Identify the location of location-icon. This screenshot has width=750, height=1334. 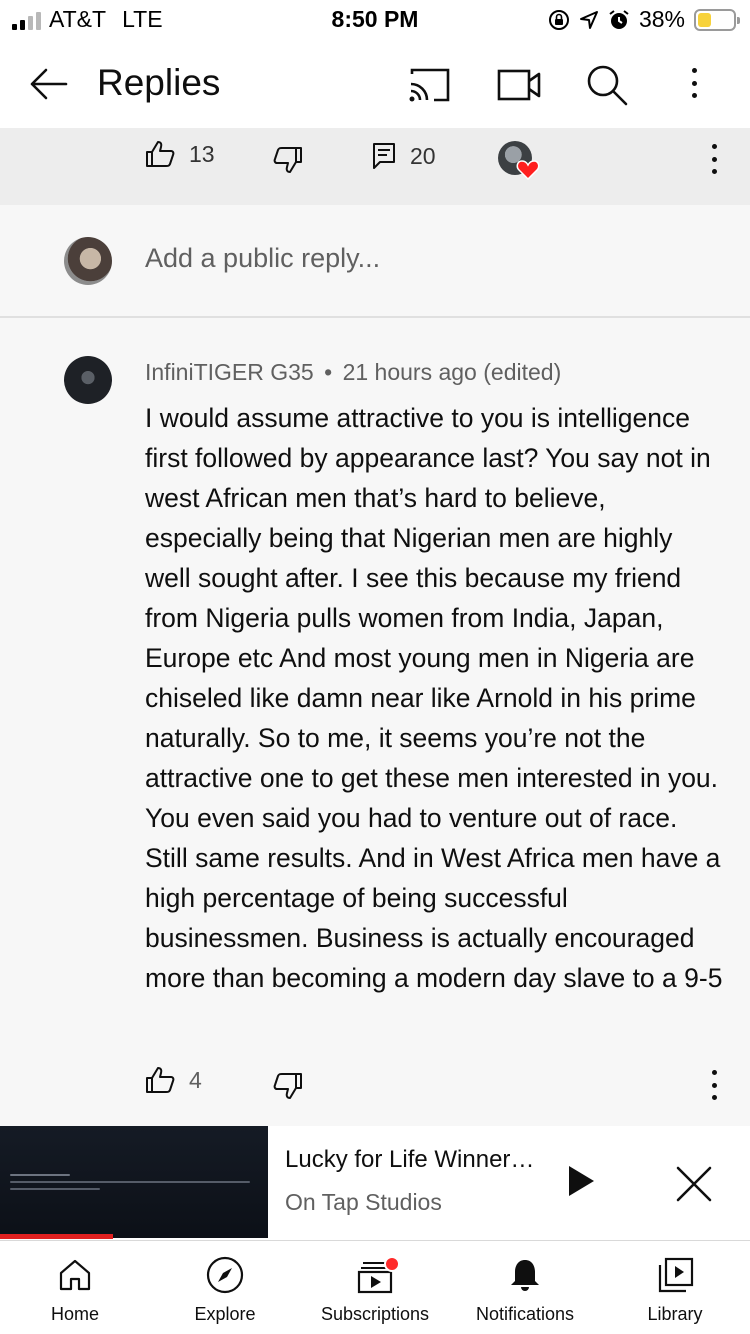
(588, 19).